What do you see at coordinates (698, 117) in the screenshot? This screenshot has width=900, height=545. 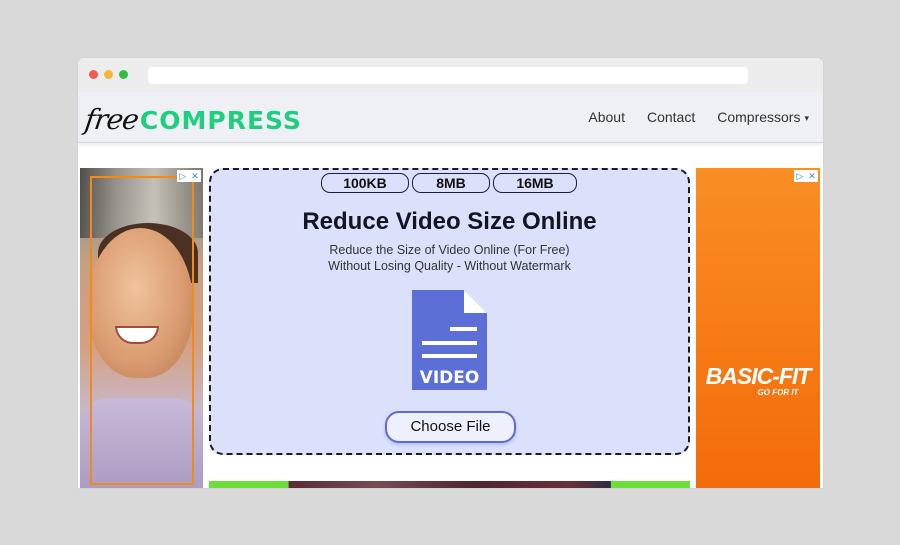 I see `nav-links: About Contact Compressors ▾` at bounding box center [698, 117].